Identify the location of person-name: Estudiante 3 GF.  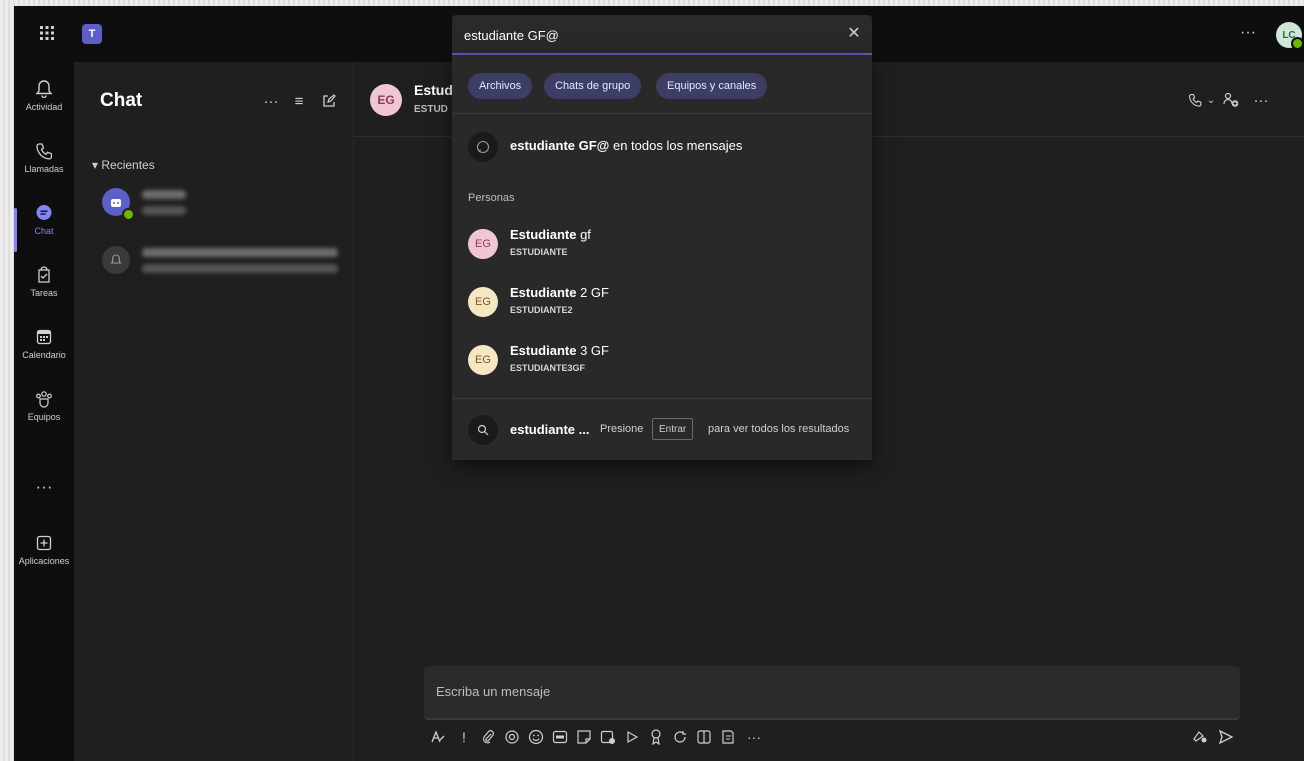
(559, 350).